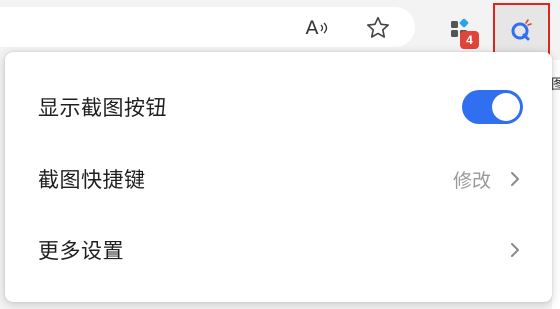  I want to click on show-screenshot-button-toggle, so click(492, 107).